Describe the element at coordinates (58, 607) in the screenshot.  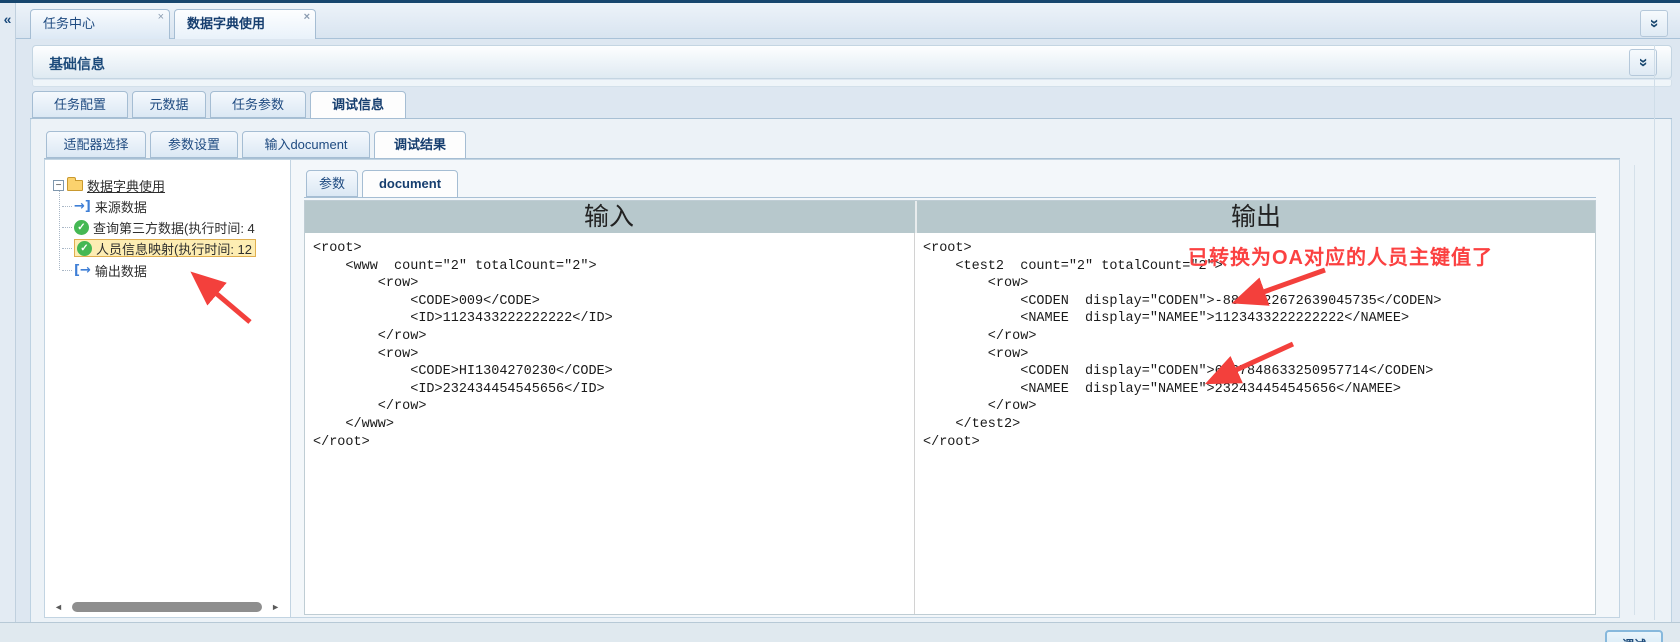
I see `scroll-left-icon: ◄` at that location.